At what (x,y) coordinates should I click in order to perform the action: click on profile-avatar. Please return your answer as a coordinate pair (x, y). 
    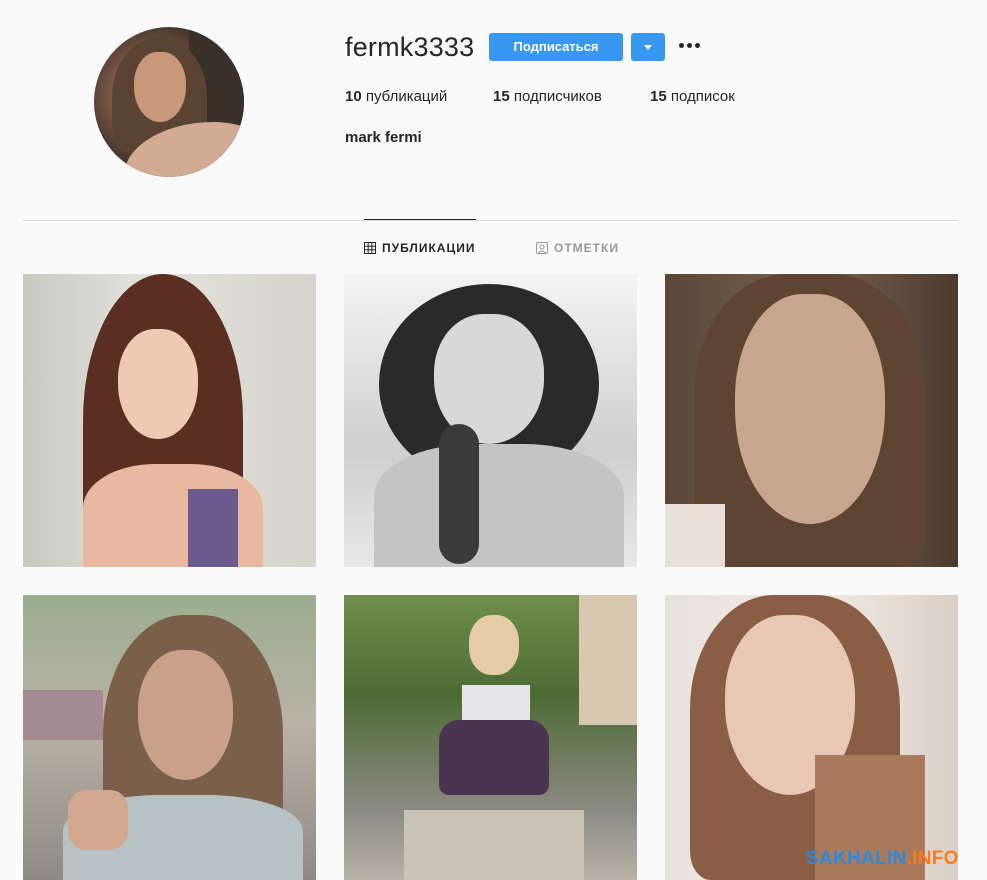
    Looking at the image, I should click on (169, 102).